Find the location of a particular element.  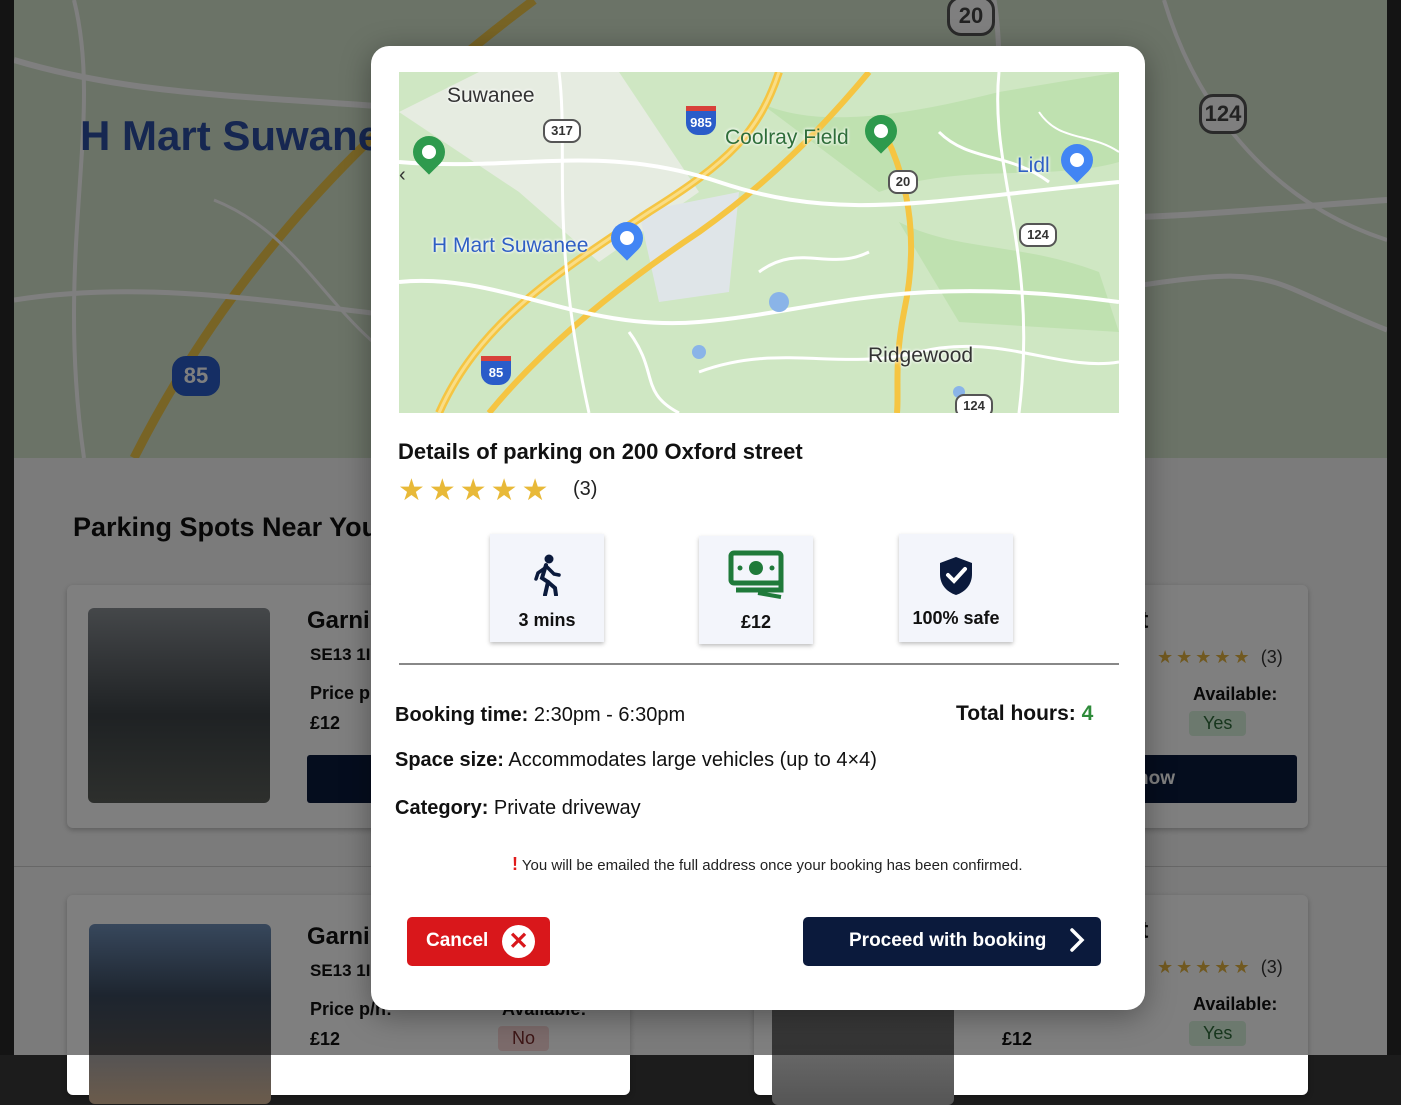

interstate-shield-icon: 985 is located at coordinates (701, 120).